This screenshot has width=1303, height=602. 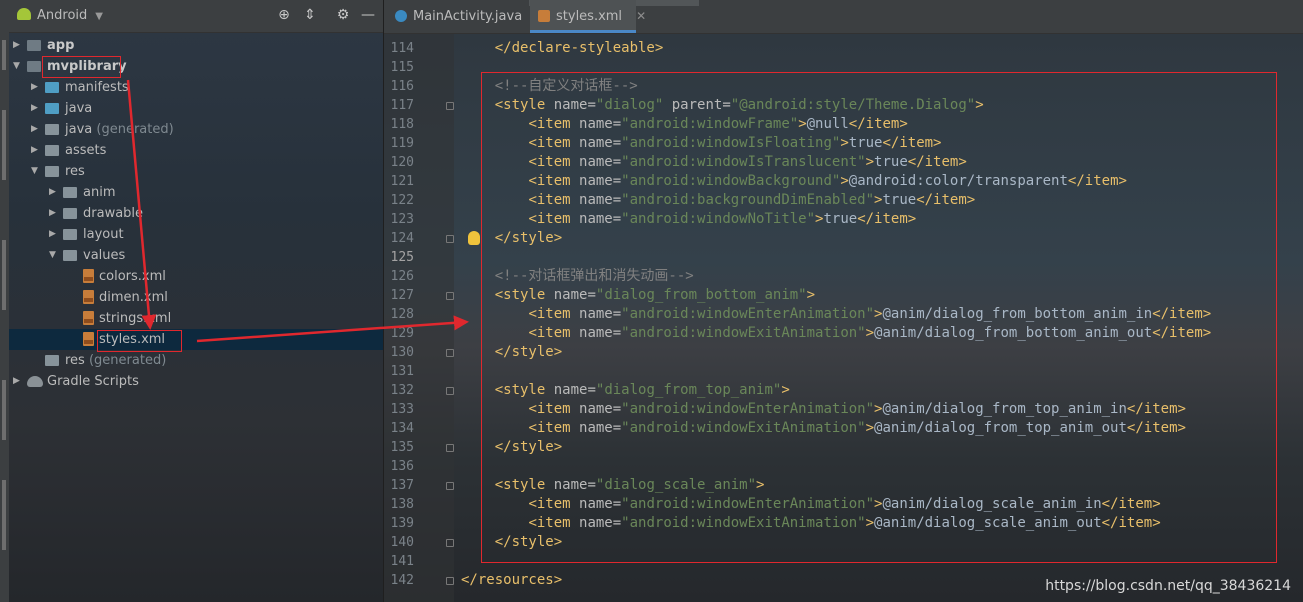 I want to click on line-number: 119, so click(x=402, y=143).